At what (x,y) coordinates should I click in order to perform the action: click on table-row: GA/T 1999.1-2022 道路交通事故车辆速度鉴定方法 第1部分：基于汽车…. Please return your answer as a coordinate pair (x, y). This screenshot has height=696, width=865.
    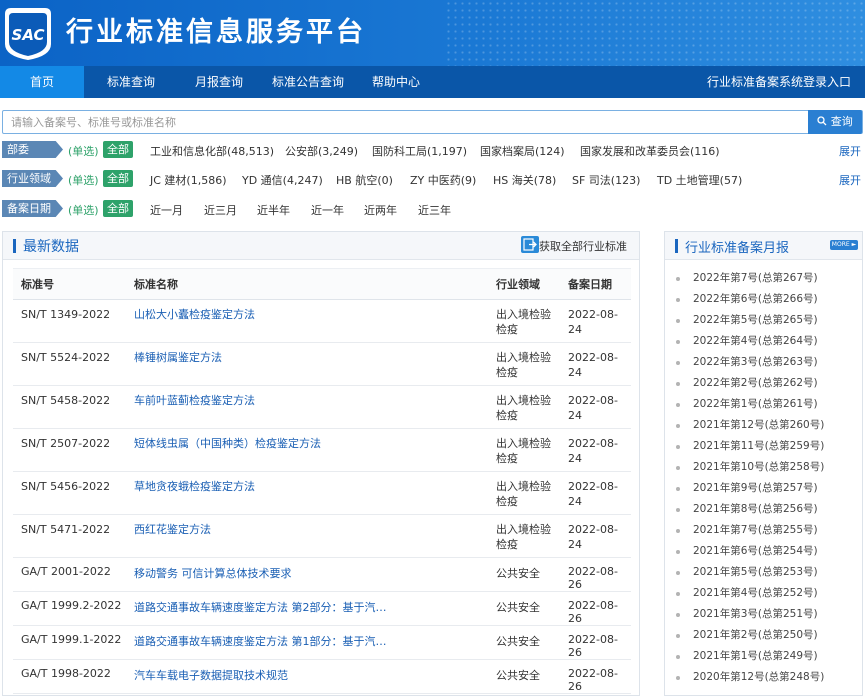
    Looking at the image, I should click on (322, 642).